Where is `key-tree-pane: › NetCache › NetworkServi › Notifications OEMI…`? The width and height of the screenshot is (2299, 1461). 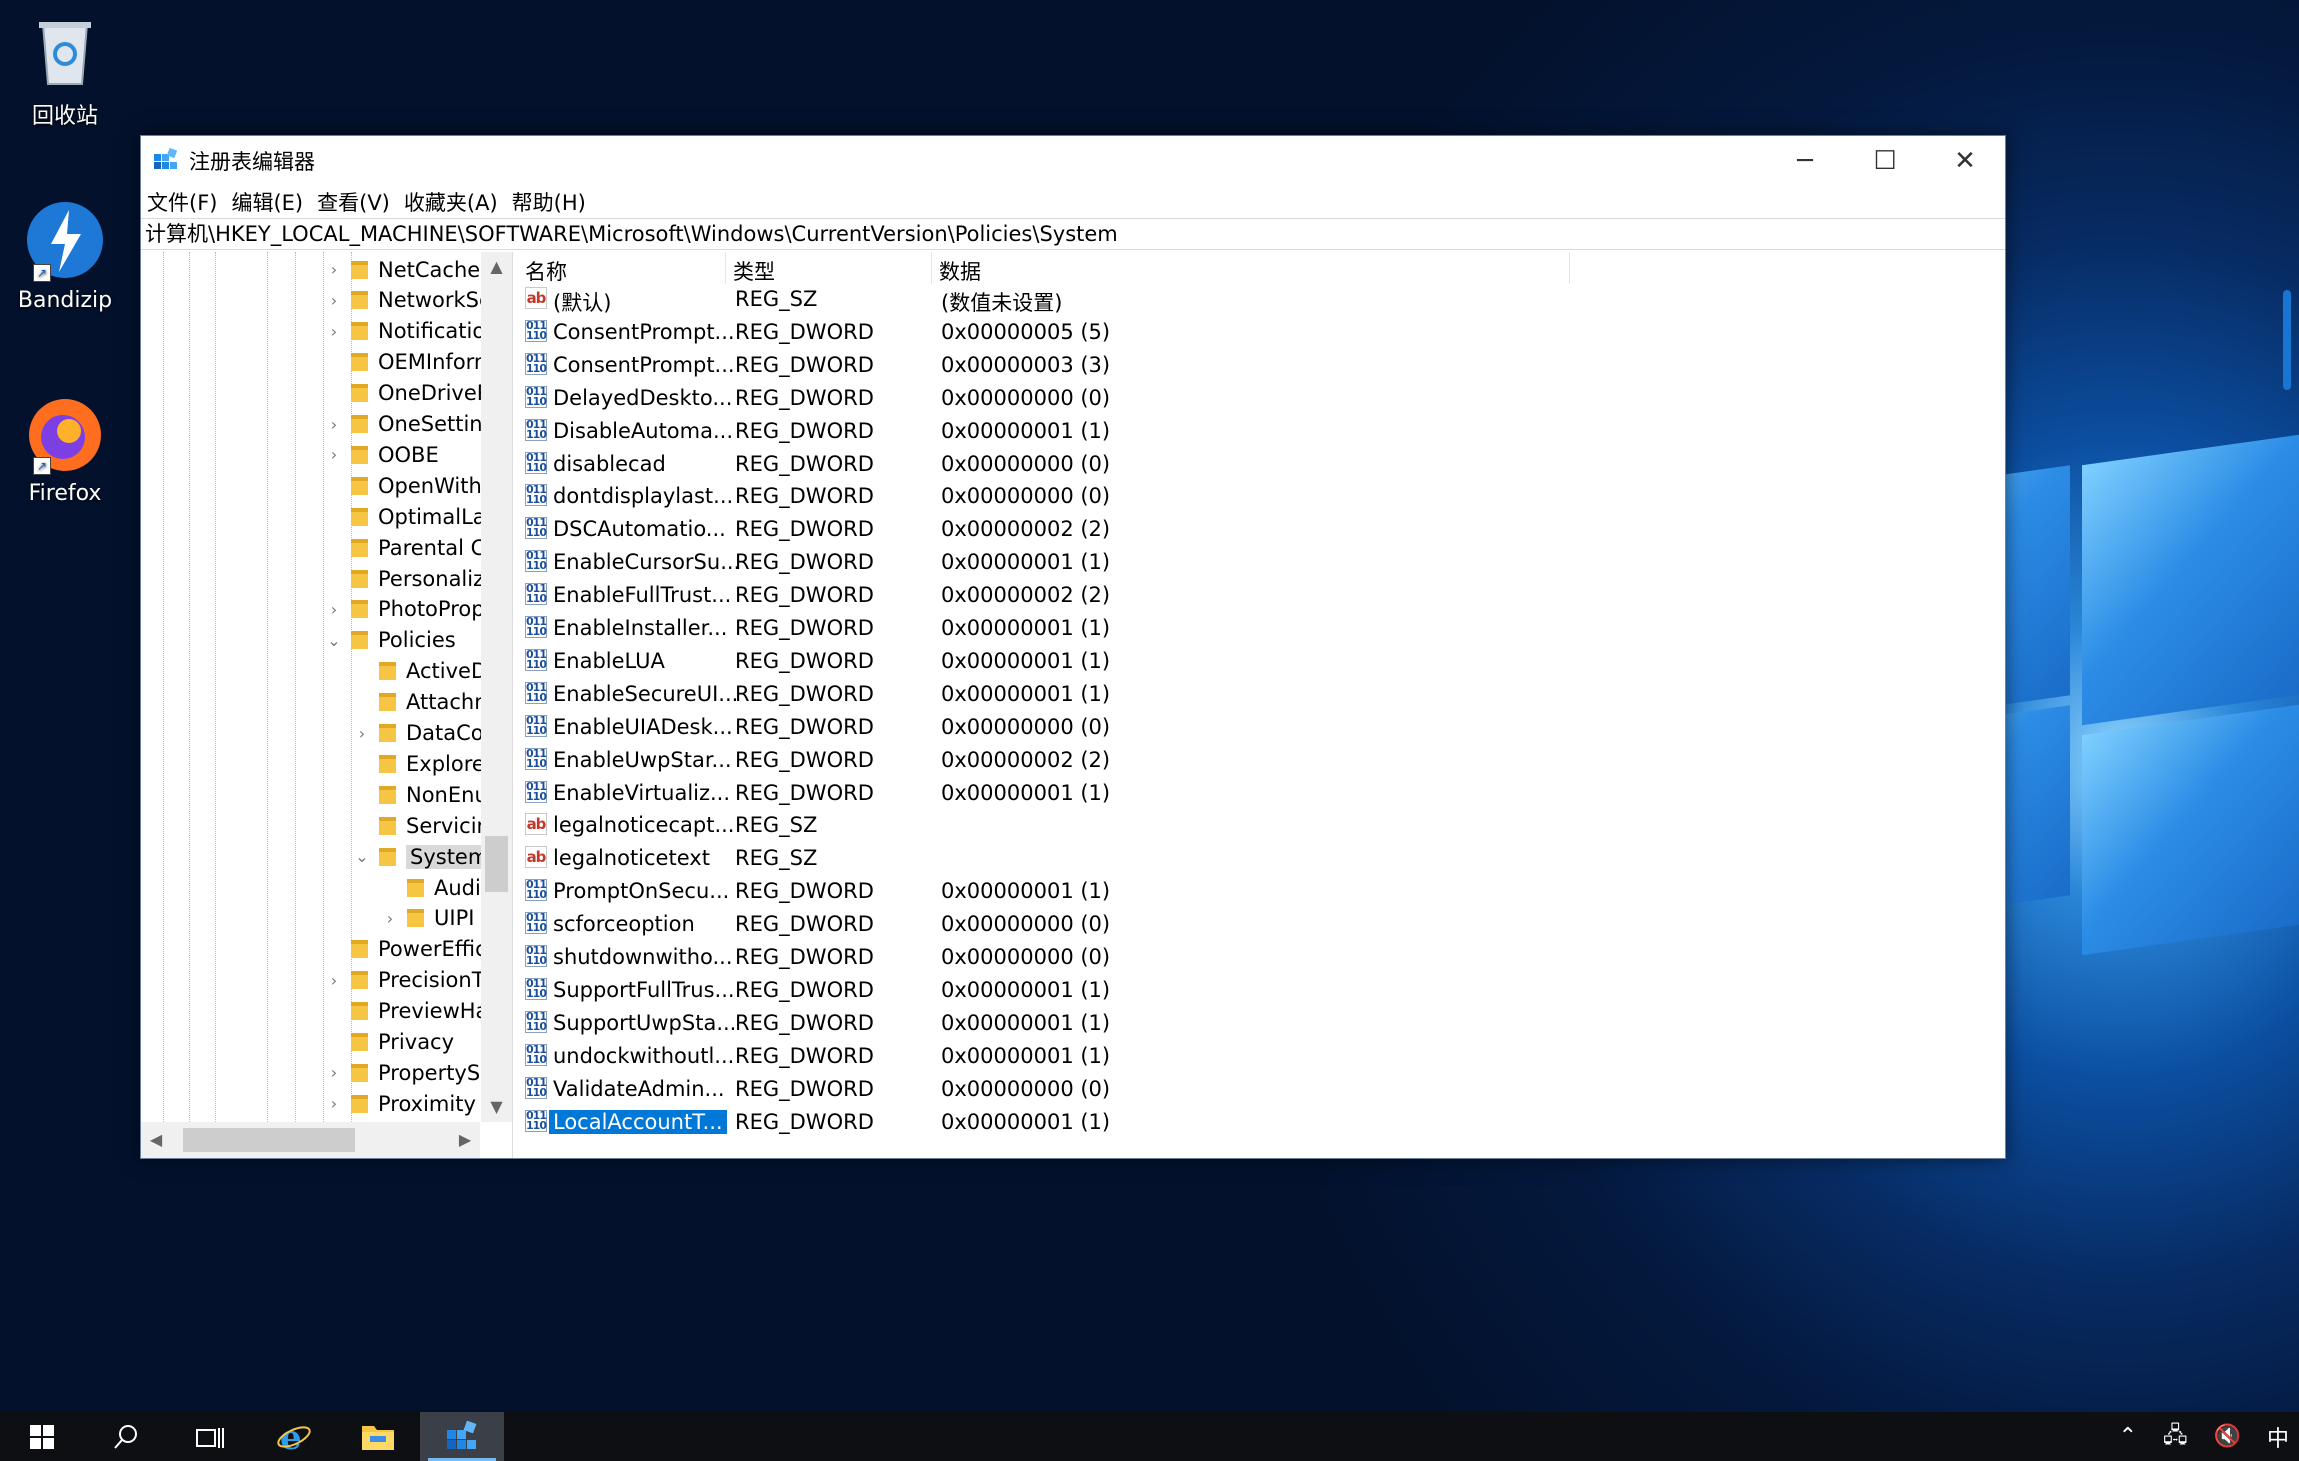 key-tree-pane: › NetCache › NetworkServi › Notifications OEMI… is located at coordinates (327, 705).